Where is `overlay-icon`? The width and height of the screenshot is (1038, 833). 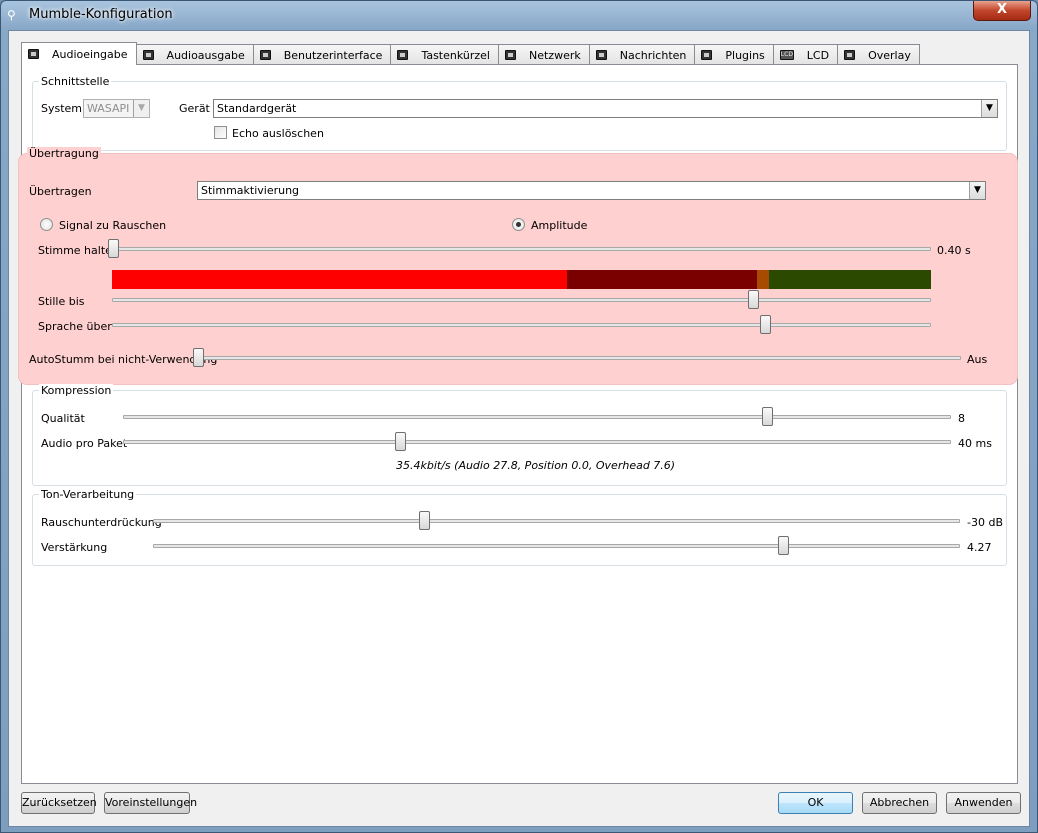
overlay-icon is located at coordinates (850, 55).